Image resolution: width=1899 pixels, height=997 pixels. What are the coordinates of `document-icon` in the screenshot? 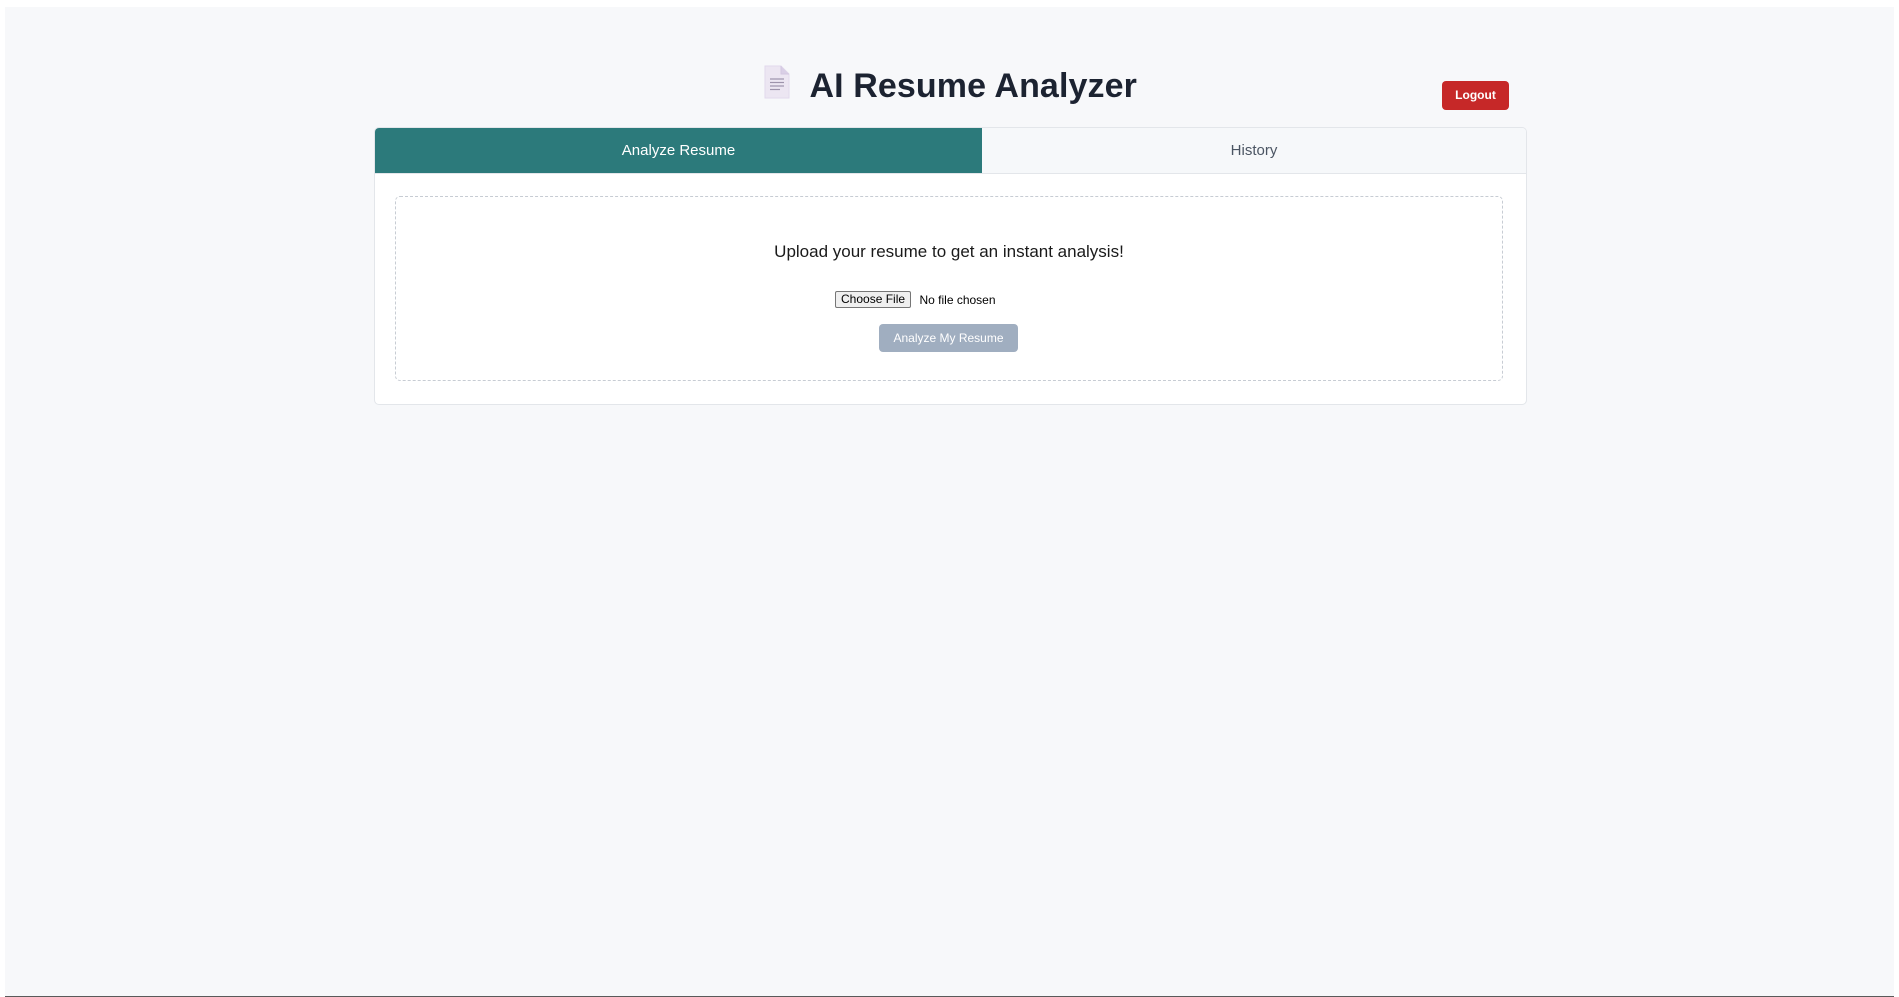 It's located at (776, 82).